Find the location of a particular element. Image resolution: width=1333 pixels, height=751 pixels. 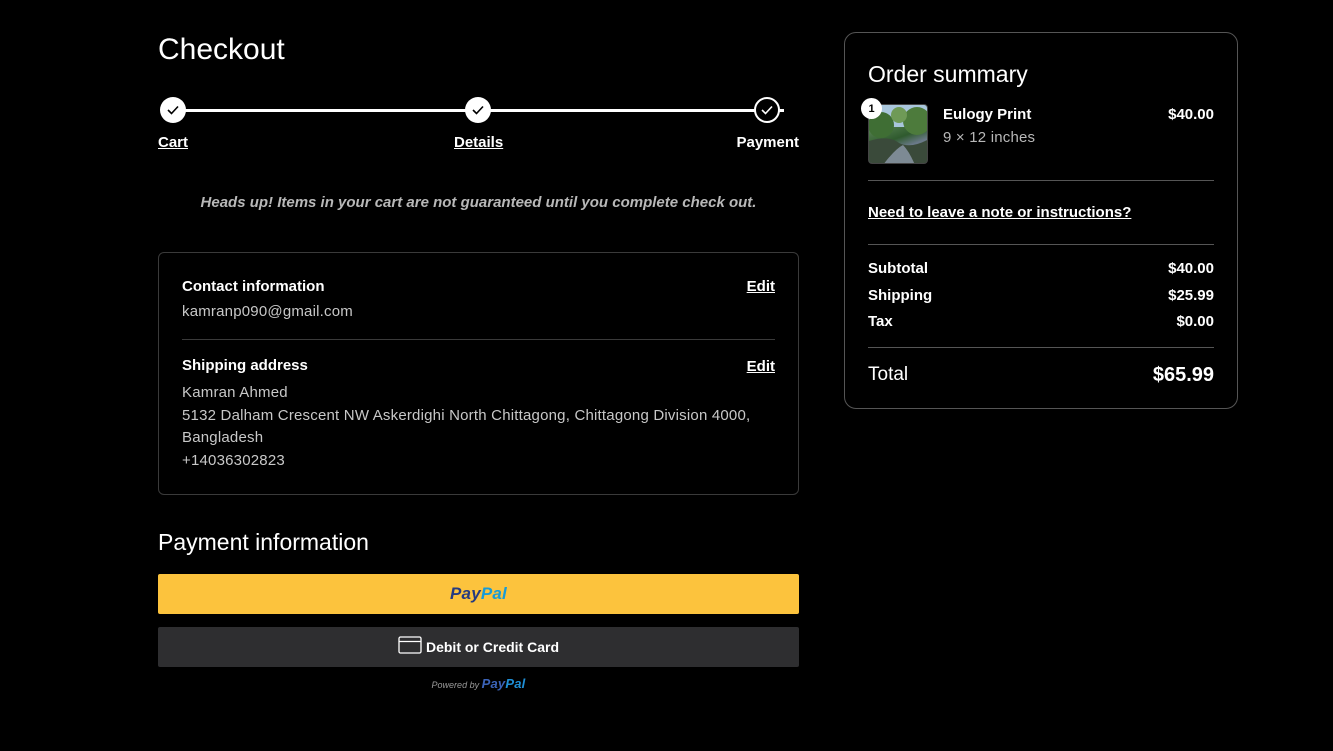

page-title: Checkout is located at coordinates (221, 49).